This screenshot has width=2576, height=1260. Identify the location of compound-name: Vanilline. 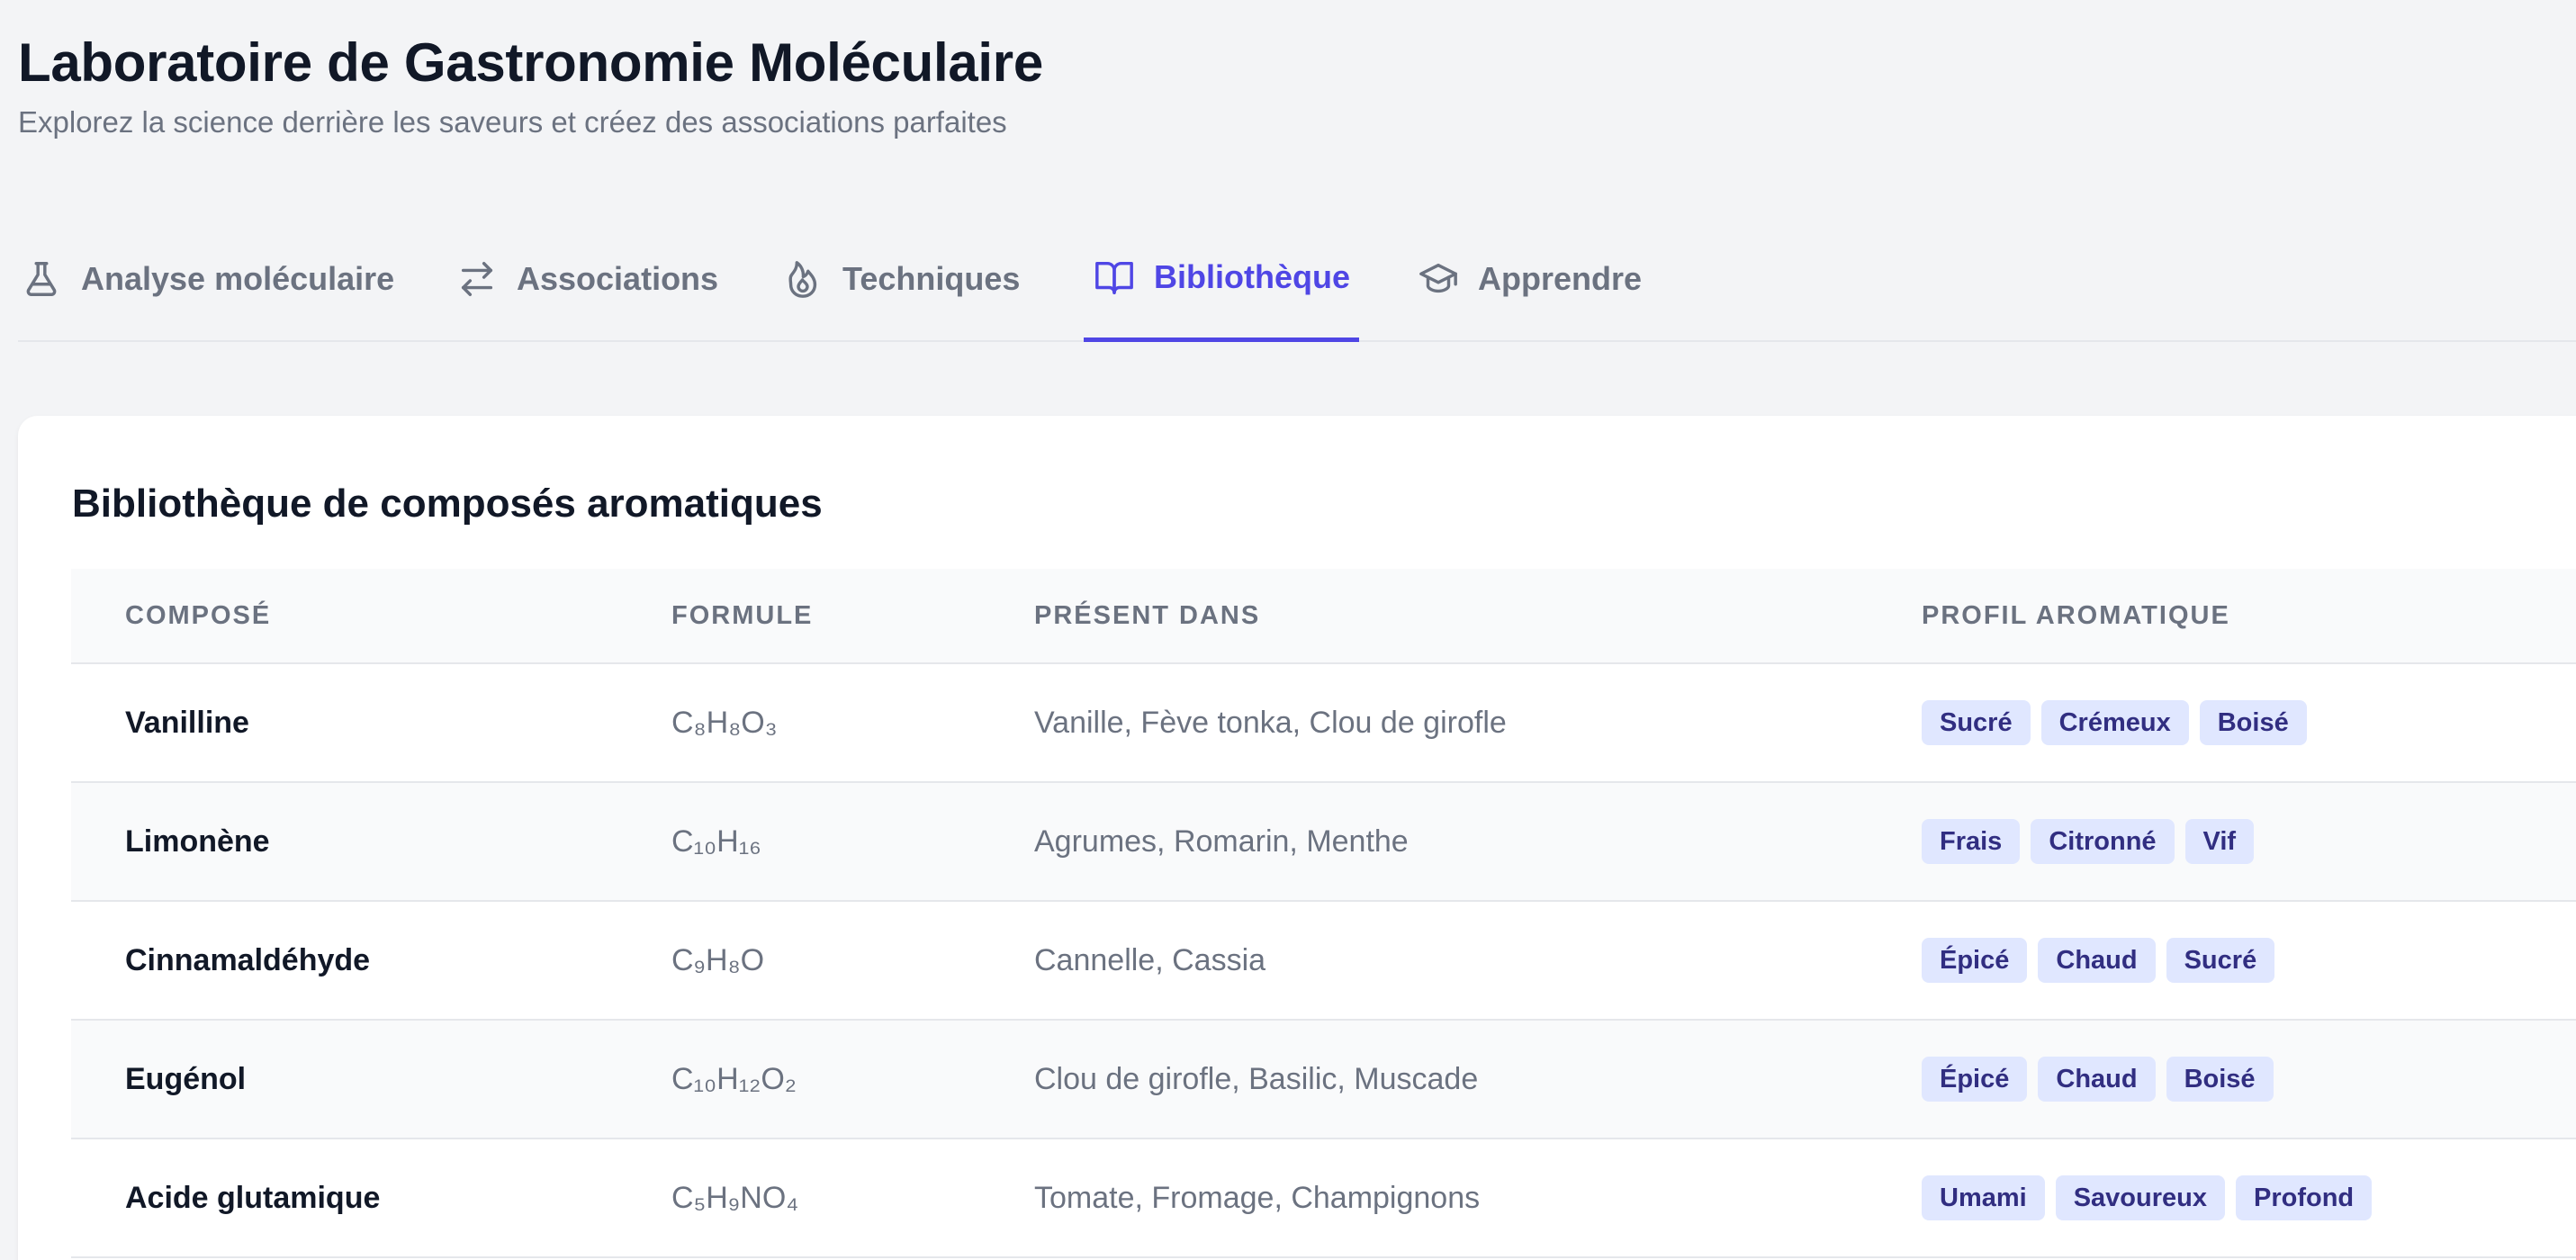
(187, 723).